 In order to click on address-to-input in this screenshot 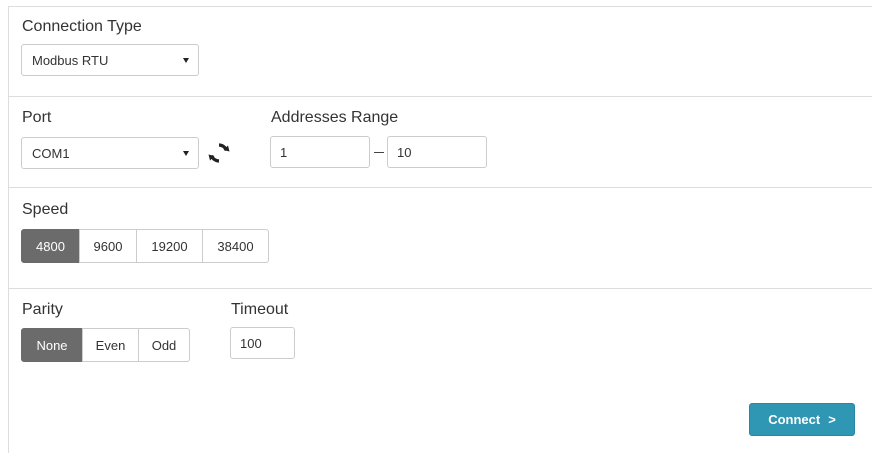, I will do `click(437, 152)`.